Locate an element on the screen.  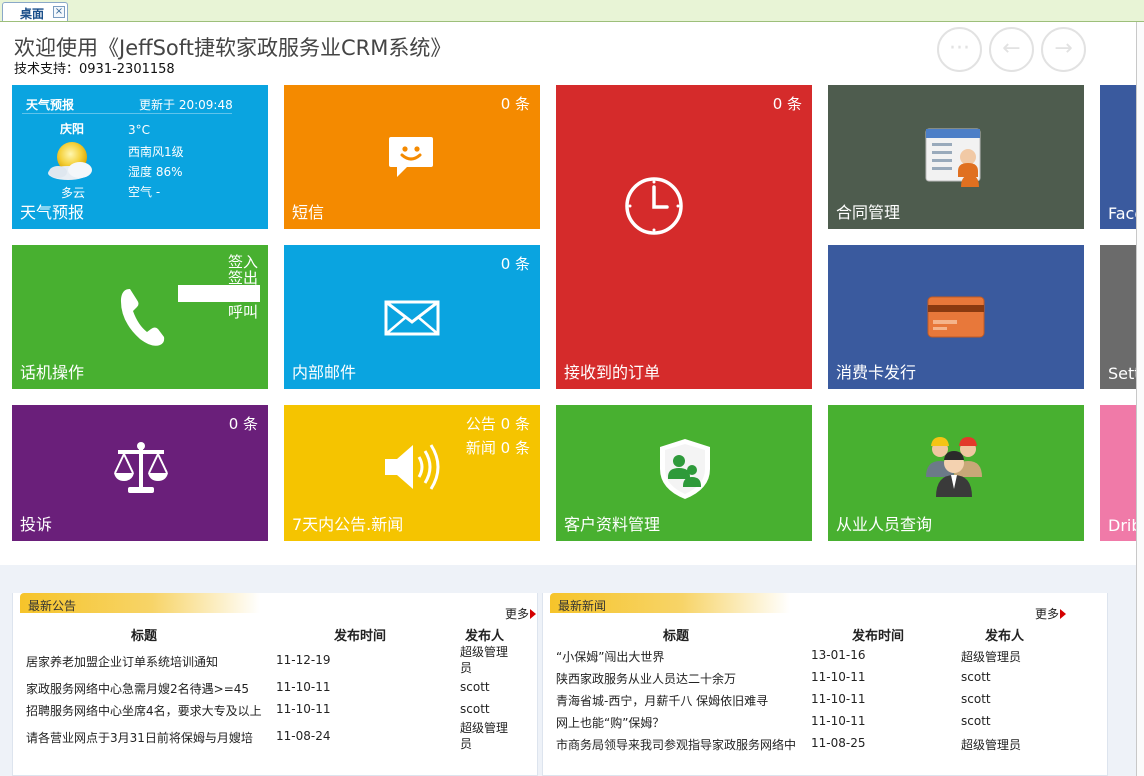
weather-title: 天气预报 is located at coordinates (50, 105).